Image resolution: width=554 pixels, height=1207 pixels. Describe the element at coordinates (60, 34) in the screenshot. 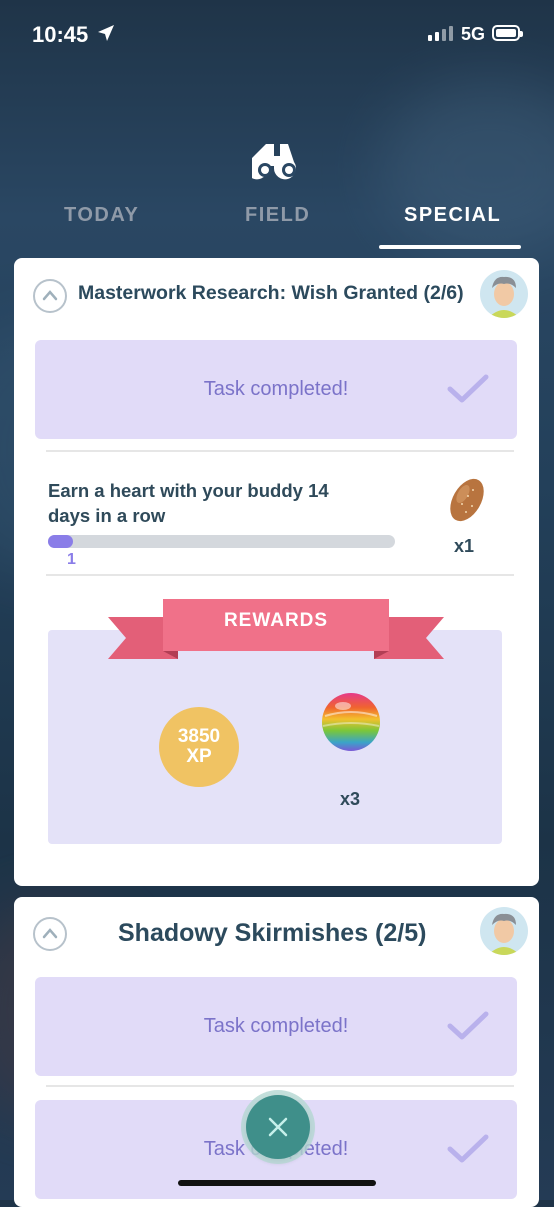

I see `status-time: 10:45` at that location.